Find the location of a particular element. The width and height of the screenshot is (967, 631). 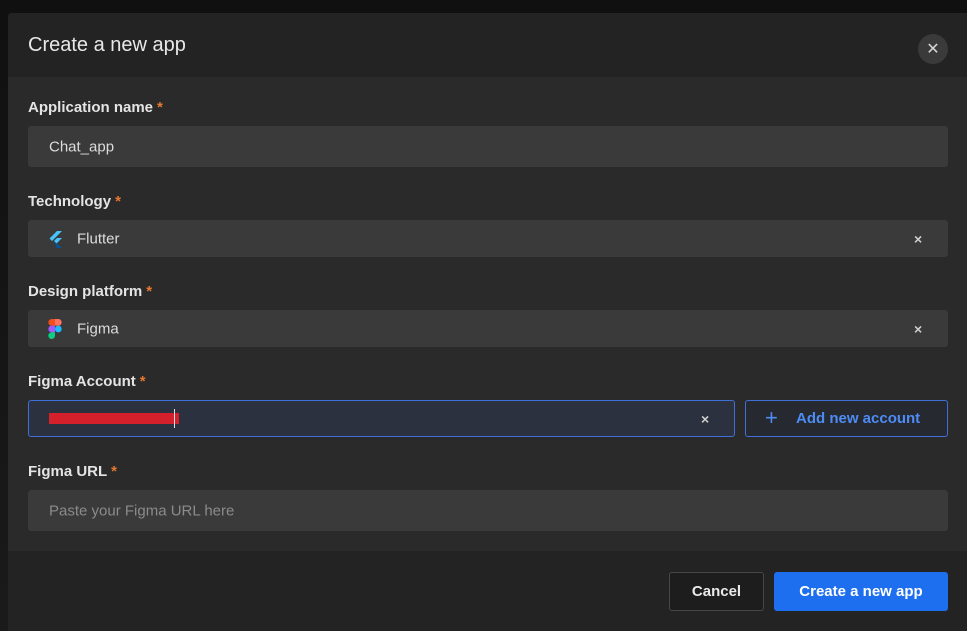

app-name-input: Chat_app is located at coordinates (488, 146).